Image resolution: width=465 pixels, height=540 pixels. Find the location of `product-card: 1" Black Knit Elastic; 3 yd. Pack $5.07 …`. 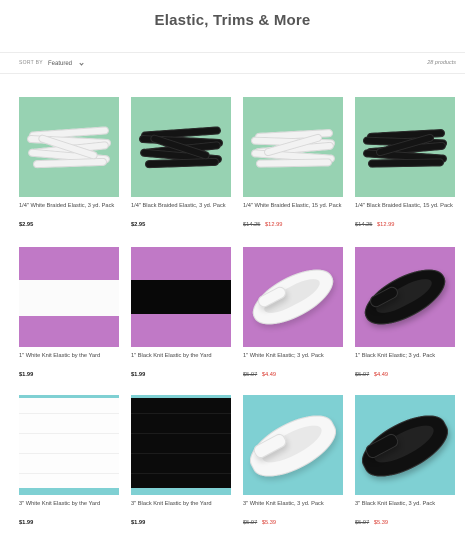

product-card: 1" Black Knit Elastic; 3 yd. Pack $5.07 … is located at coordinates (405, 312).